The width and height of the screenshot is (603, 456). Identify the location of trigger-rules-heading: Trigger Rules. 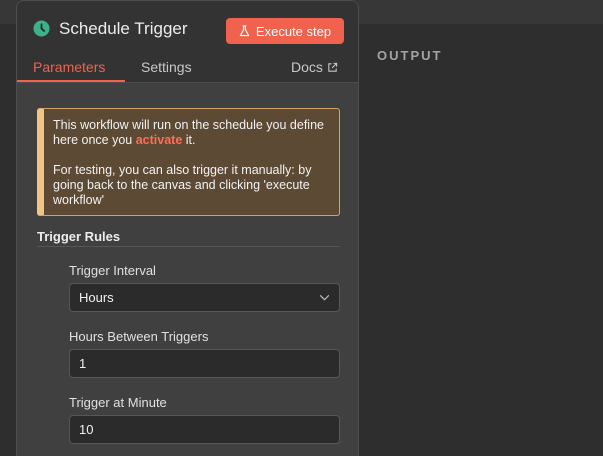
(79, 236).